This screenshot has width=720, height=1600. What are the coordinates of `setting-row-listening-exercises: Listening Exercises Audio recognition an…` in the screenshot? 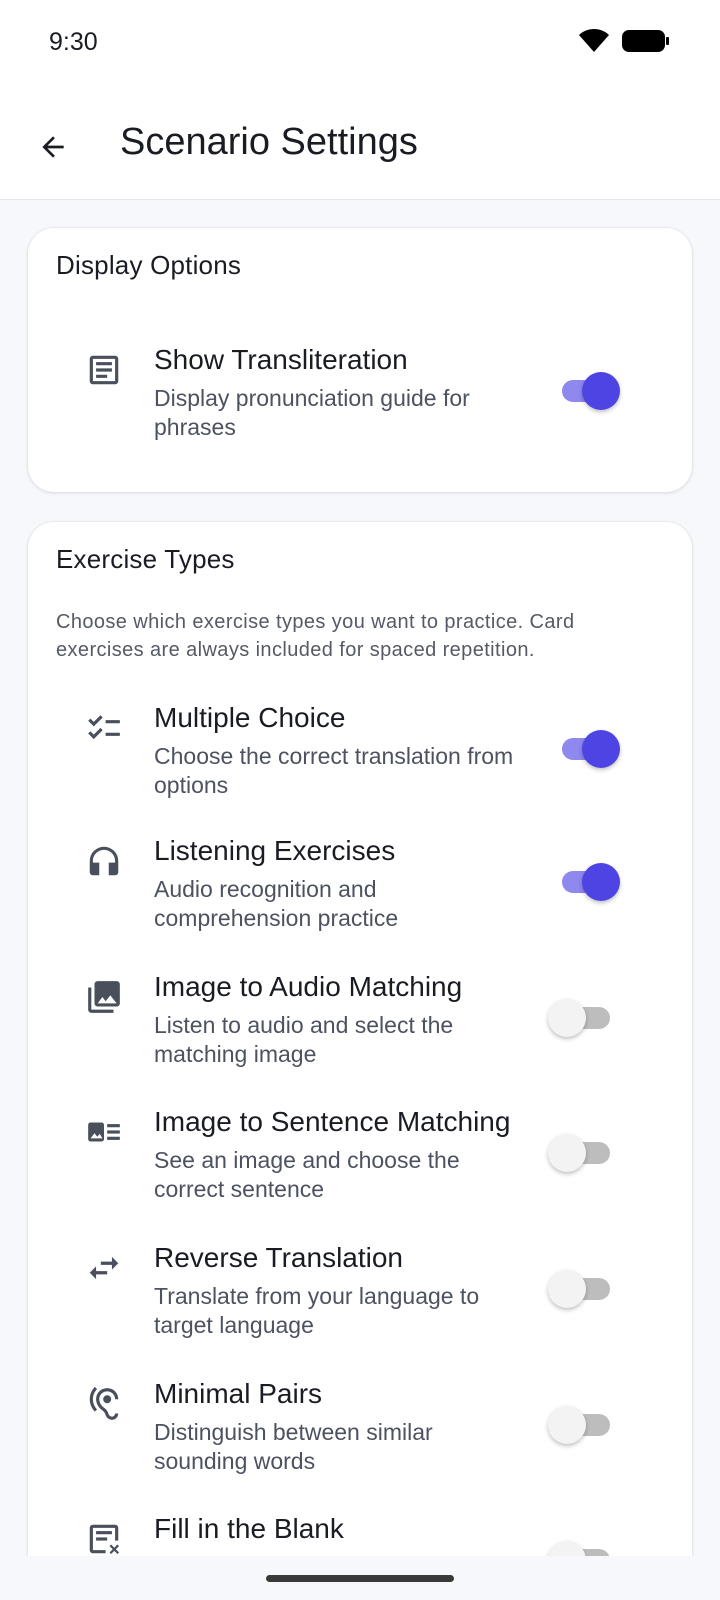 It's located at (360, 895).